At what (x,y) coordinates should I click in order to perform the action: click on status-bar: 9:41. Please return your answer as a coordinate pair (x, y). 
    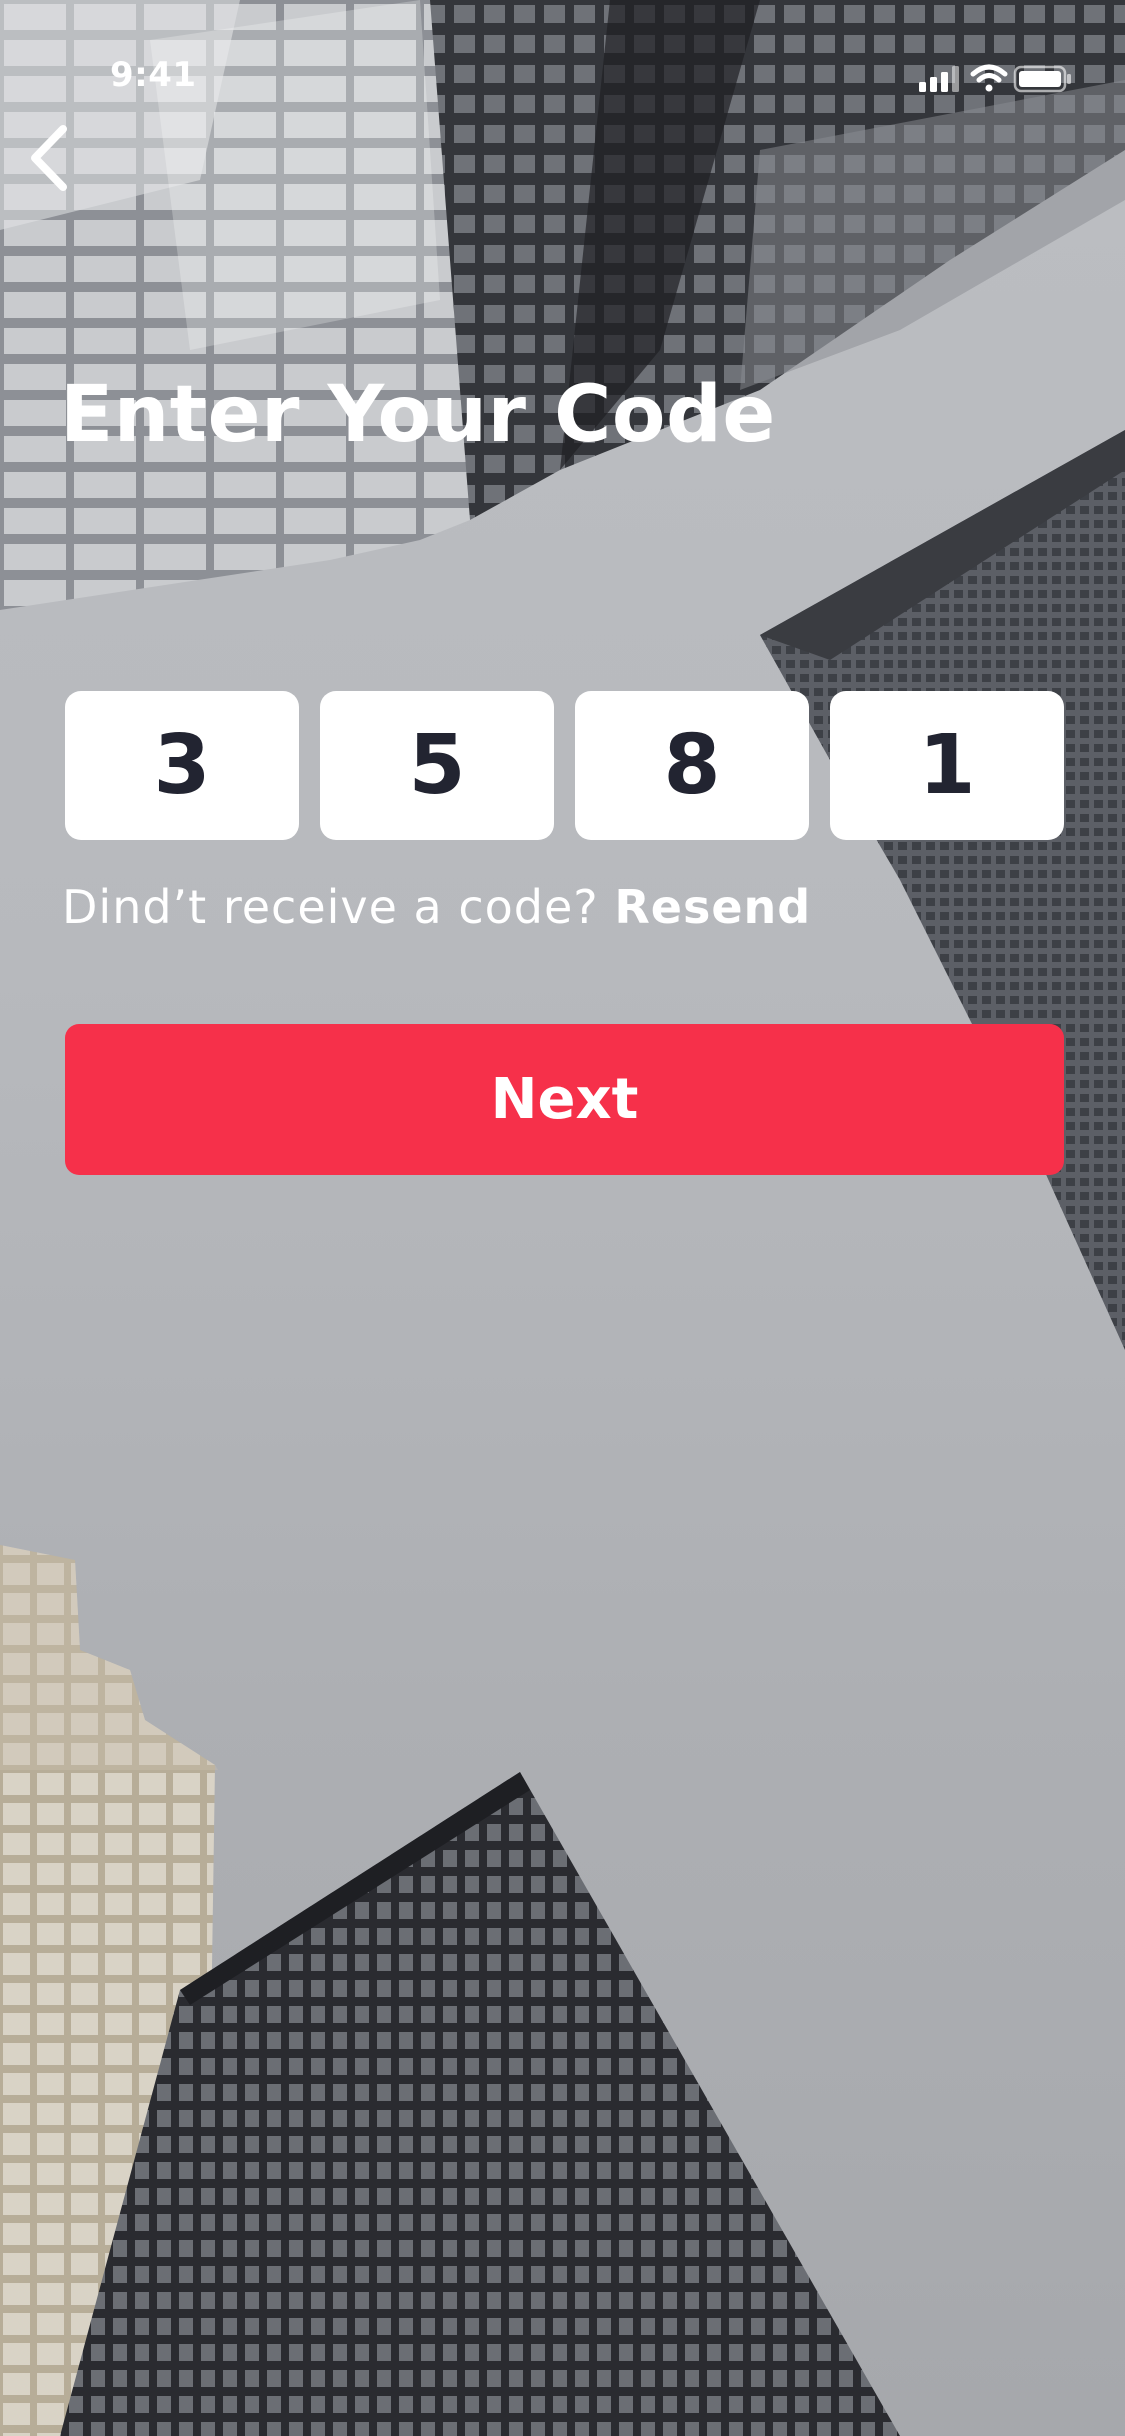
    Looking at the image, I should click on (562, 70).